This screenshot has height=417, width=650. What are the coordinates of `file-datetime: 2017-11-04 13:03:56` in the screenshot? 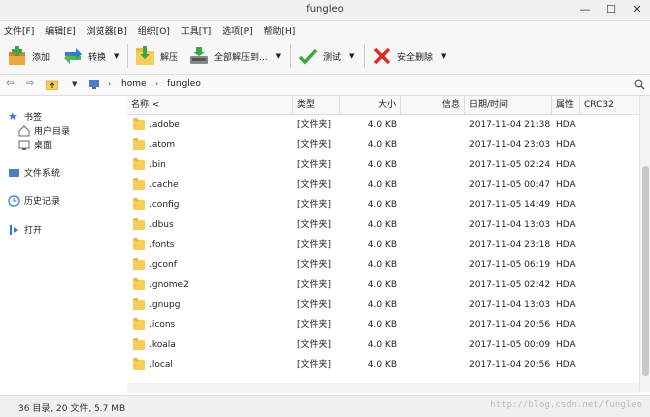 It's located at (510, 225).